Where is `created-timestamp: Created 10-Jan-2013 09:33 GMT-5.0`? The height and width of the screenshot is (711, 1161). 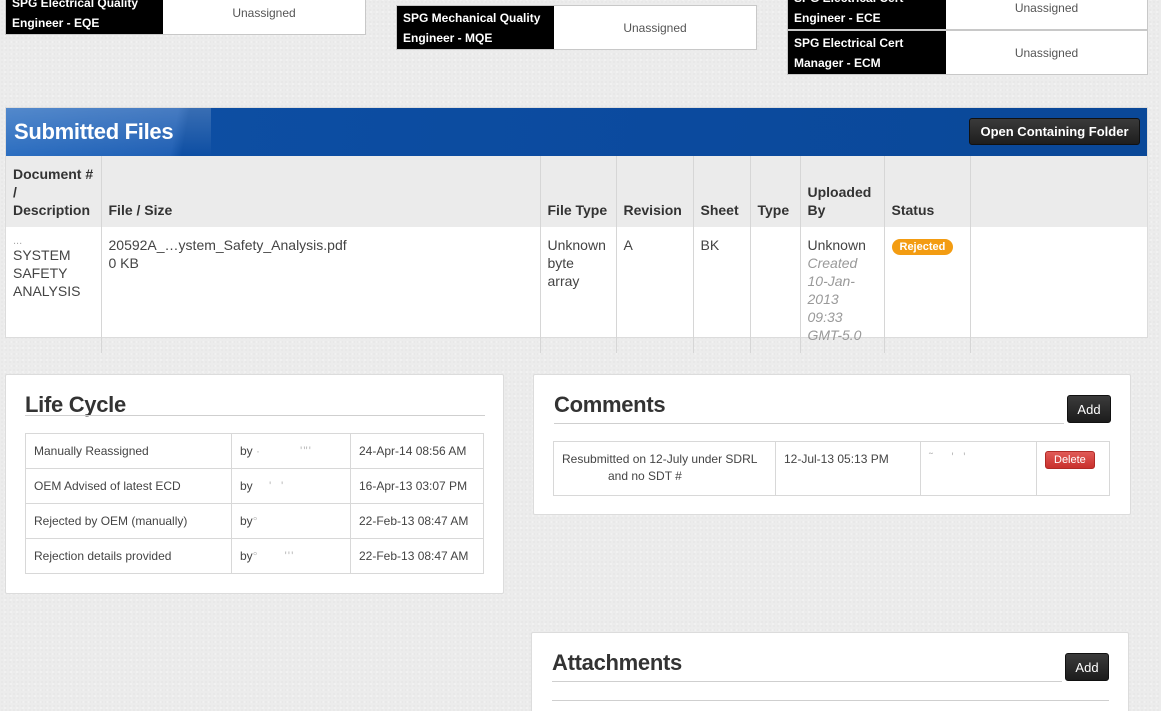
created-timestamp: Created 10-Jan-2013 09:33 GMT-5.0 is located at coordinates (834, 299).